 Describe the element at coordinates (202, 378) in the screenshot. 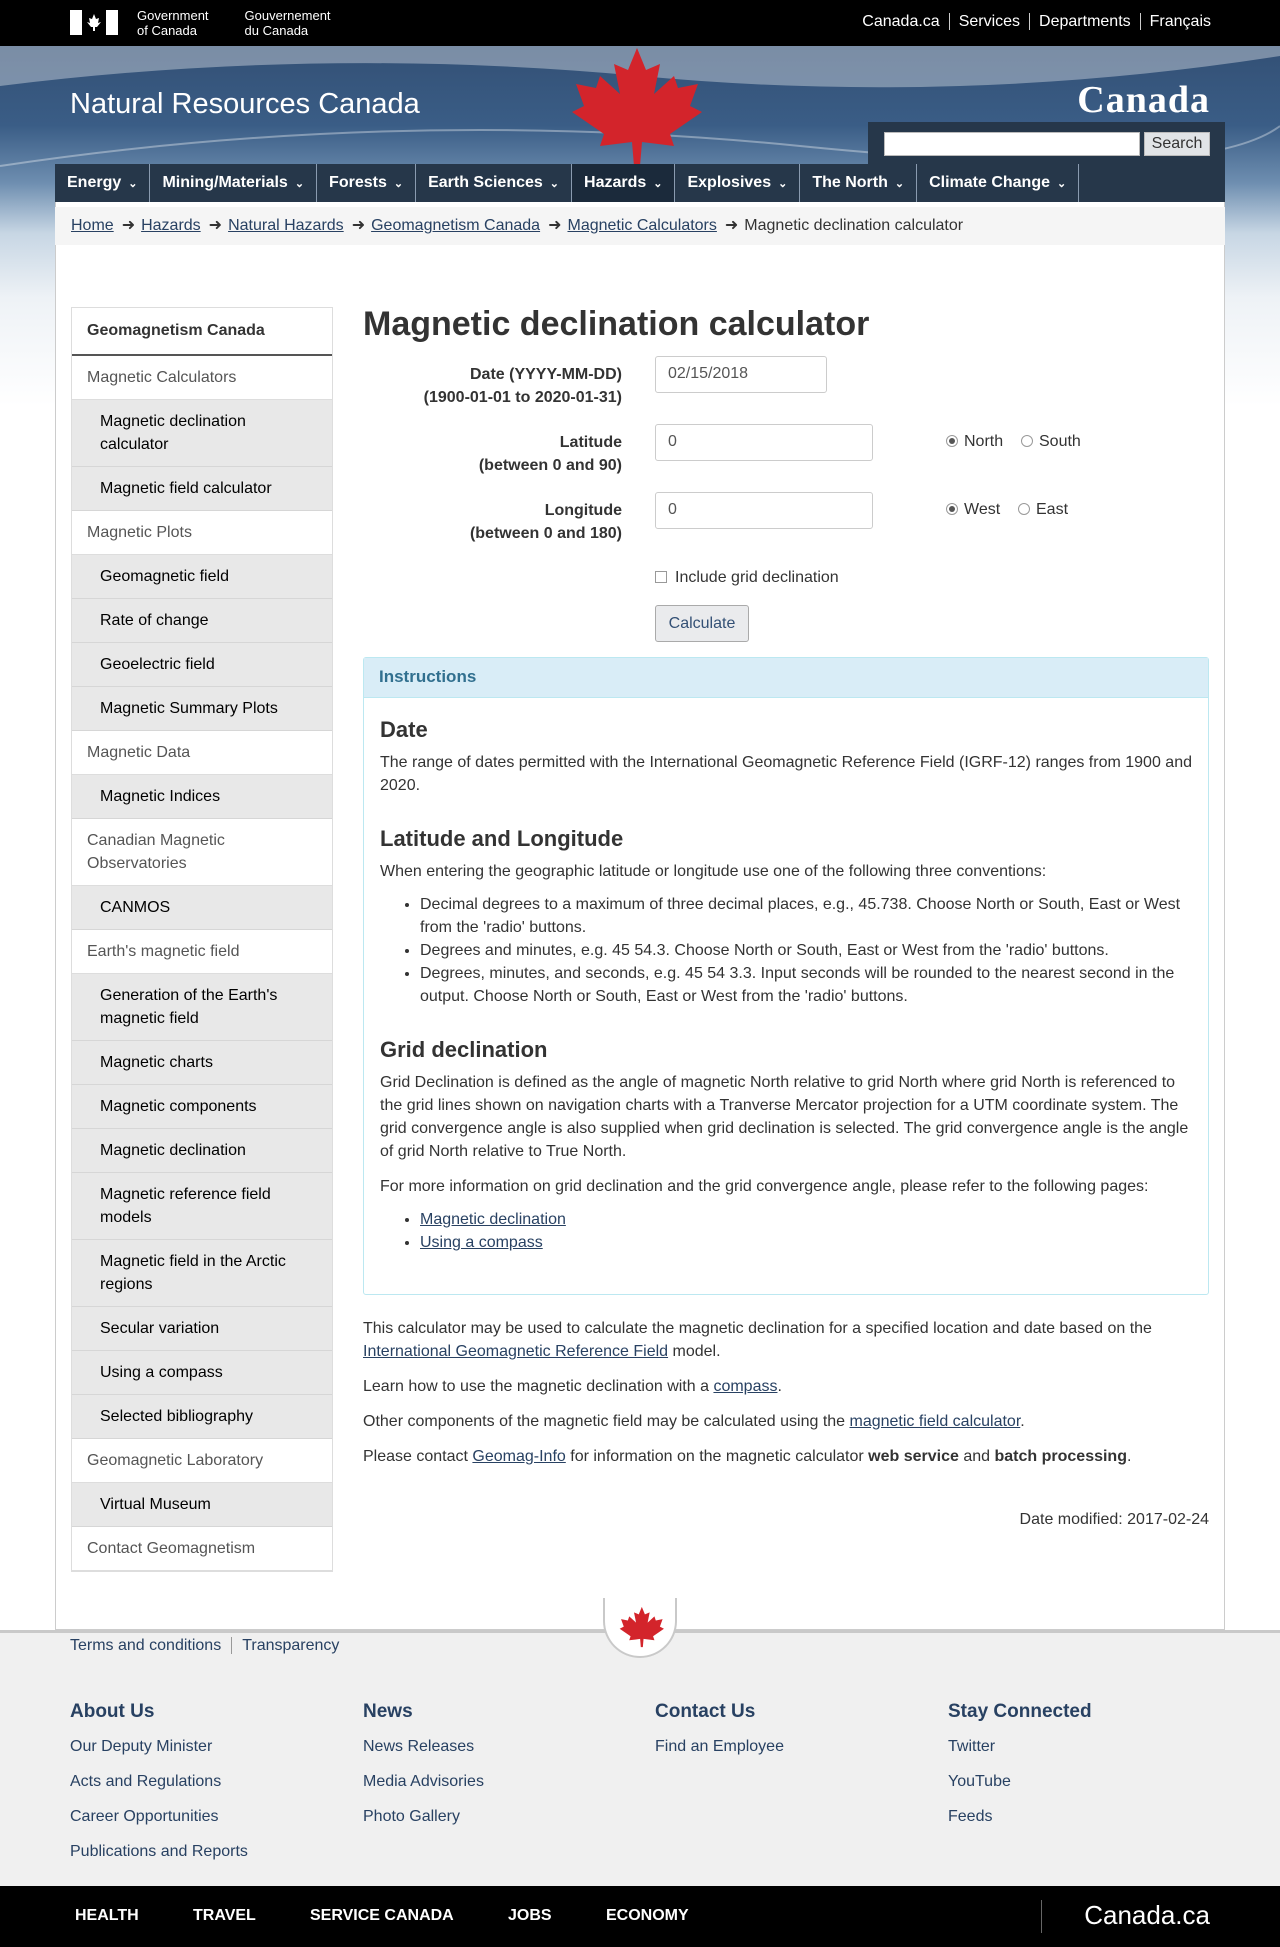

I see `nav-item-magnetic-calculators: Magnetic Calculators` at that location.